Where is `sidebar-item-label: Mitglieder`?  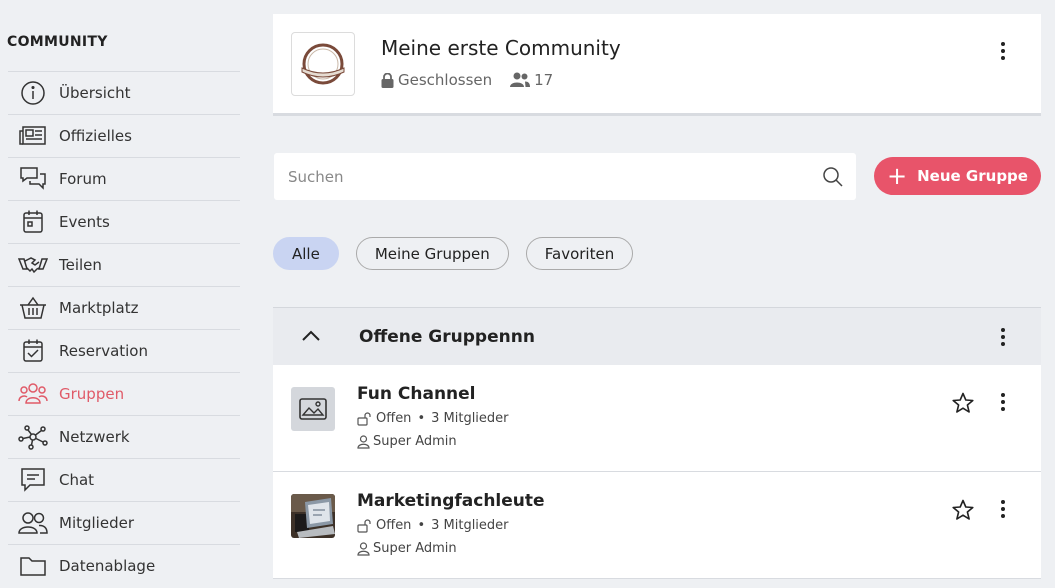 sidebar-item-label: Mitglieder is located at coordinates (96, 523).